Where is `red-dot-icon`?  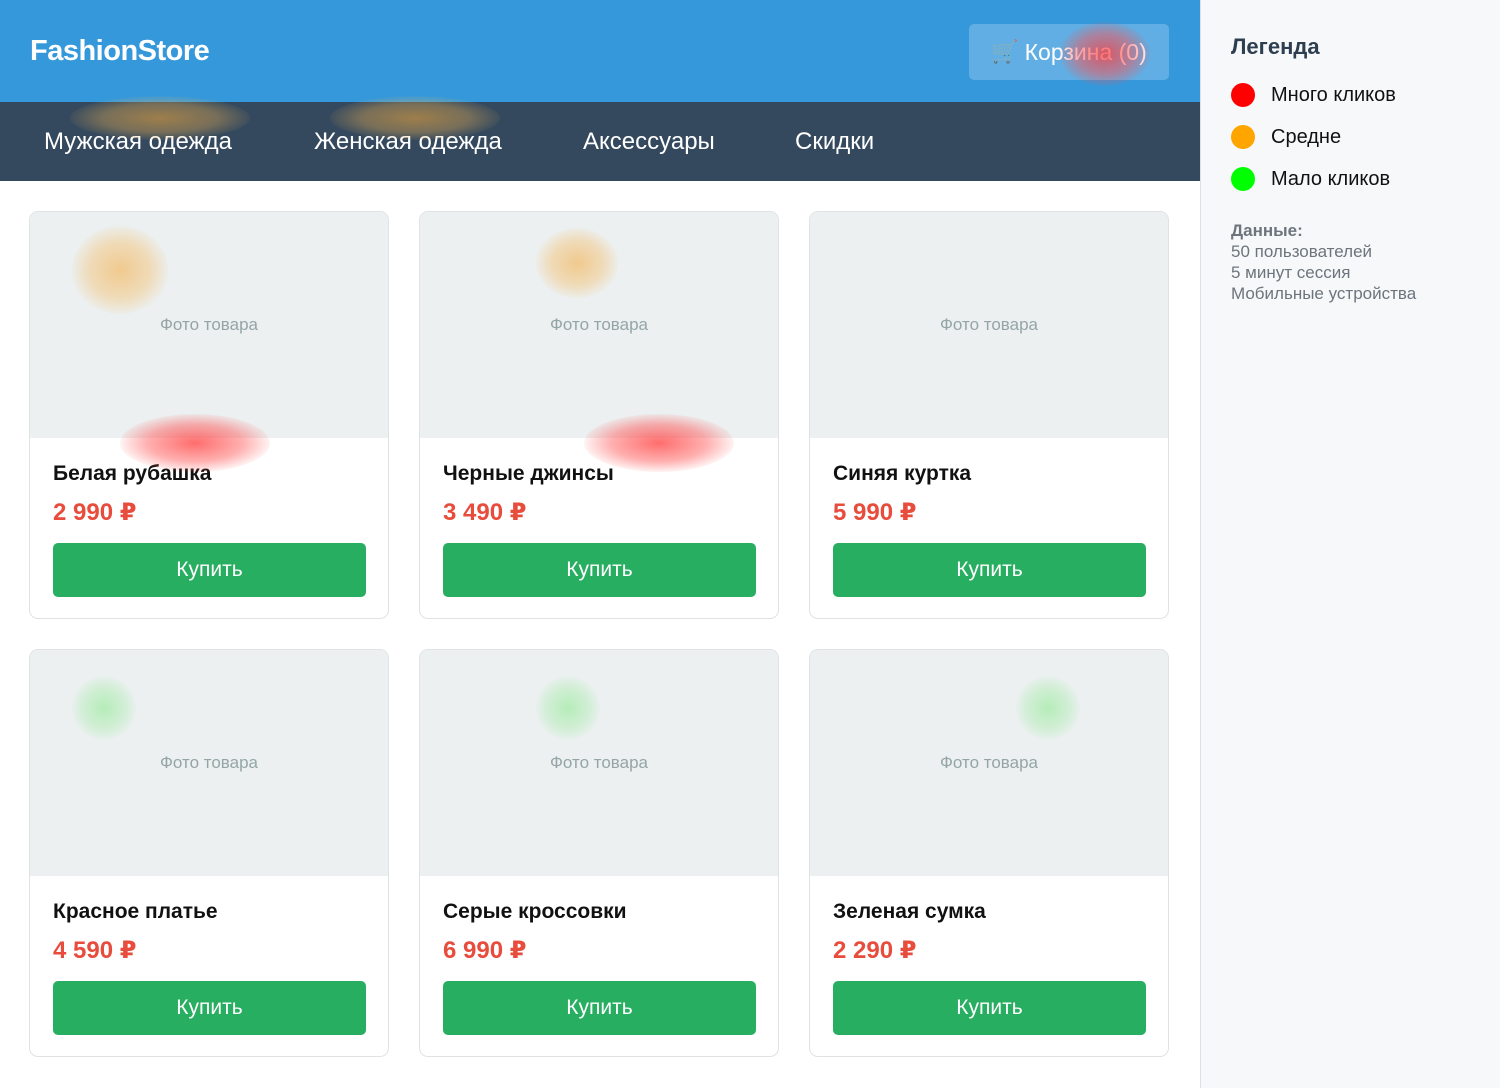 red-dot-icon is located at coordinates (1243, 95).